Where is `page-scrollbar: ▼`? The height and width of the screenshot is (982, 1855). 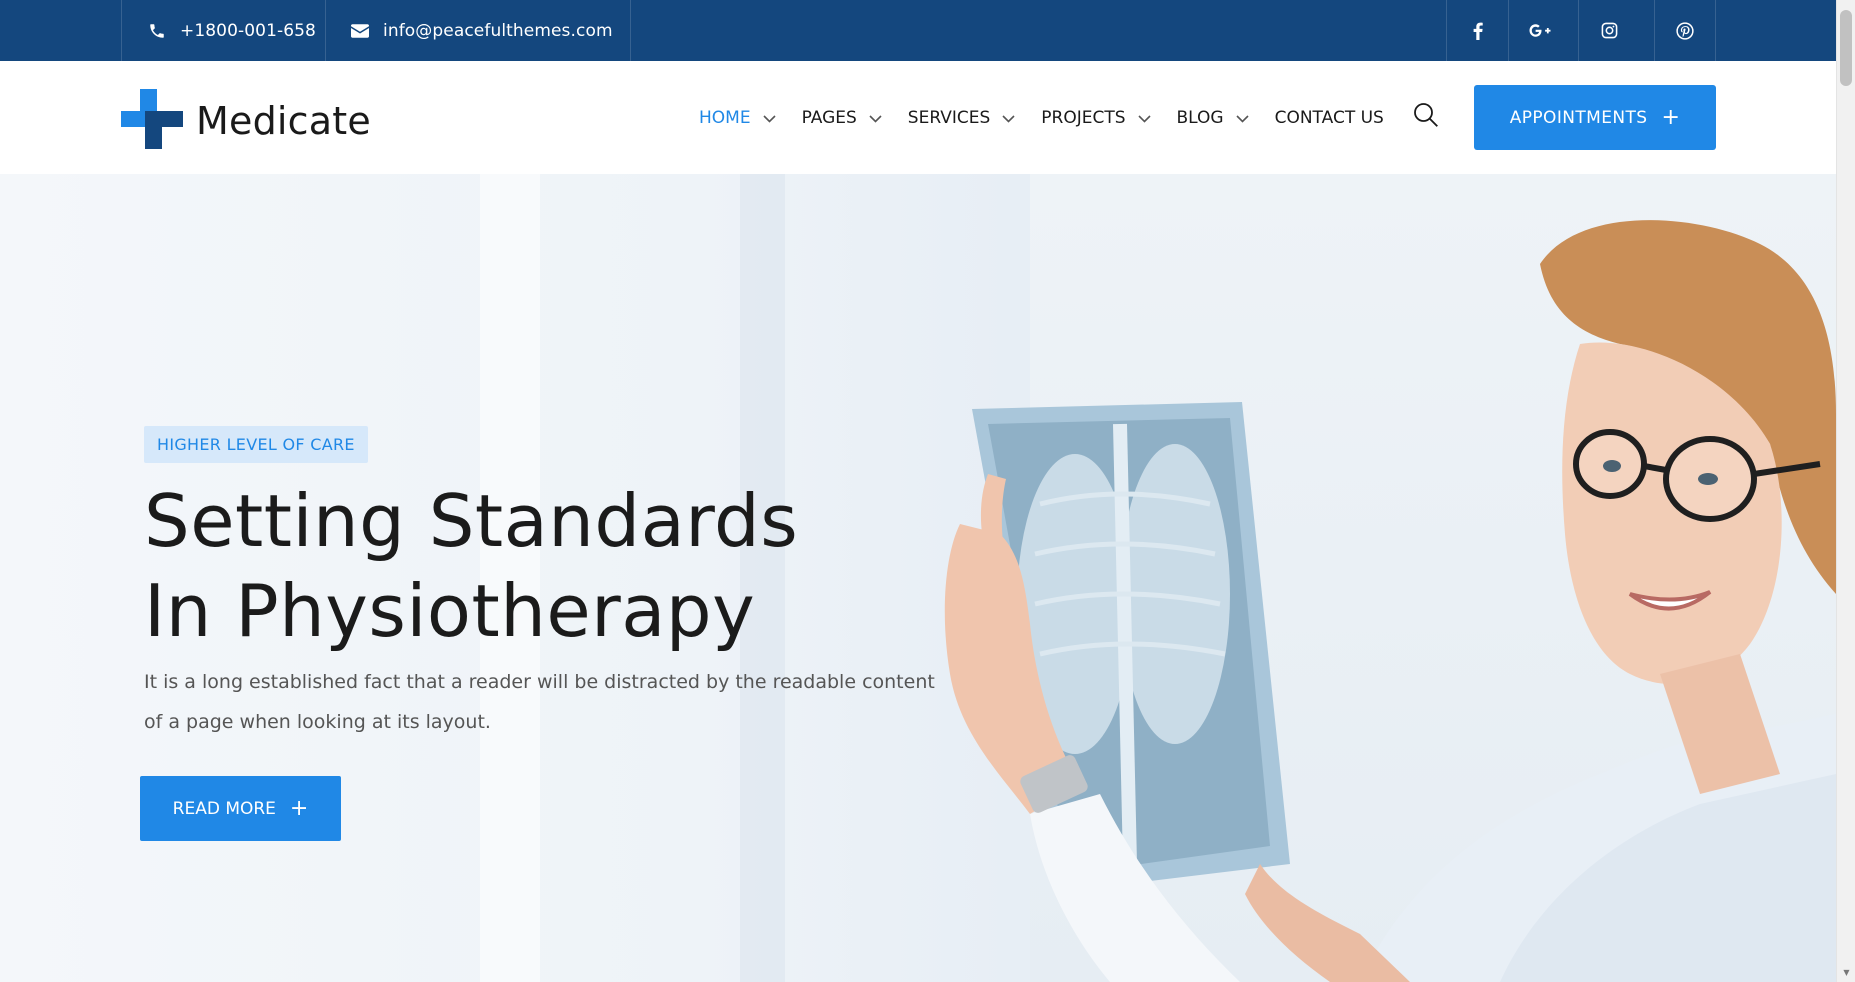 page-scrollbar: ▼ is located at coordinates (1845, 491).